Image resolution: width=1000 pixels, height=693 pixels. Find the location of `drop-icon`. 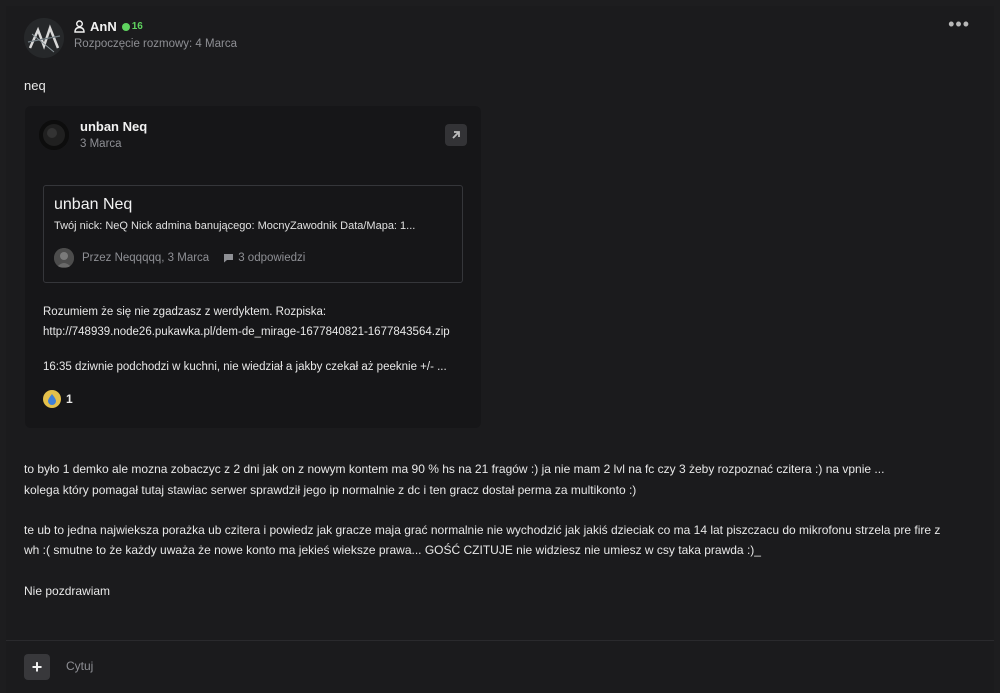

drop-icon is located at coordinates (52, 399).